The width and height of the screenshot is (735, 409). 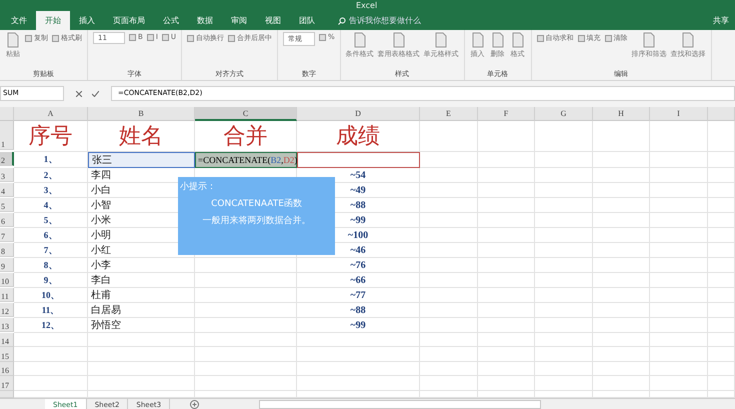 I want to click on table-cell: 3、, so click(x=51, y=190).